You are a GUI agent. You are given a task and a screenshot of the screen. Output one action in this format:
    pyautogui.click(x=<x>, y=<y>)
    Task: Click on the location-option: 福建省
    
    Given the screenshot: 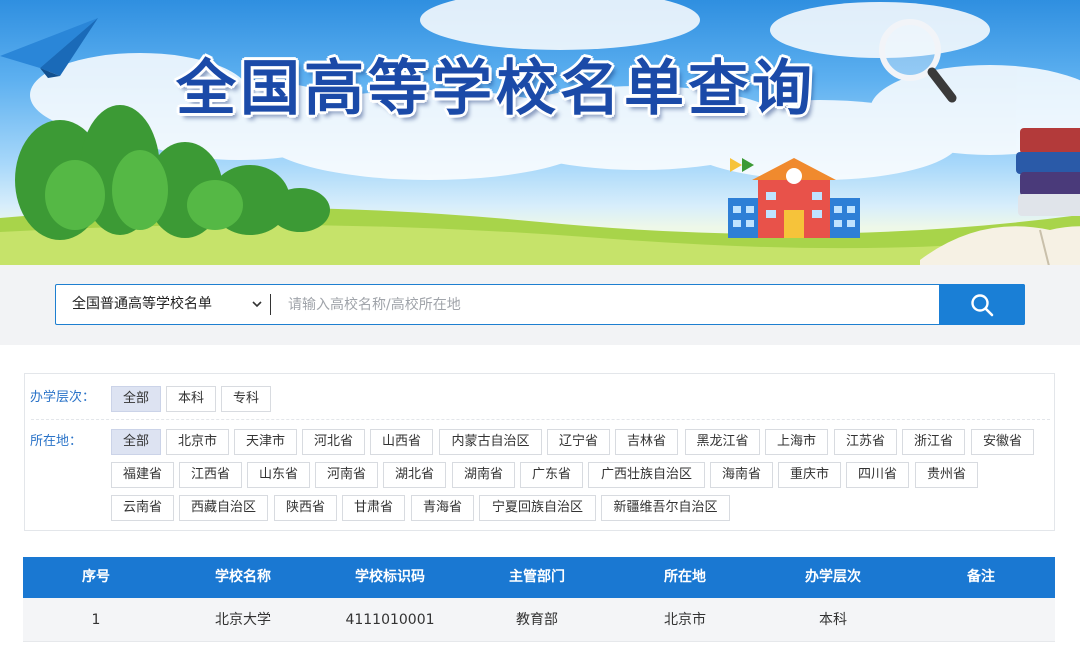 What is the action you would take?
    pyautogui.click(x=142, y=475)
    